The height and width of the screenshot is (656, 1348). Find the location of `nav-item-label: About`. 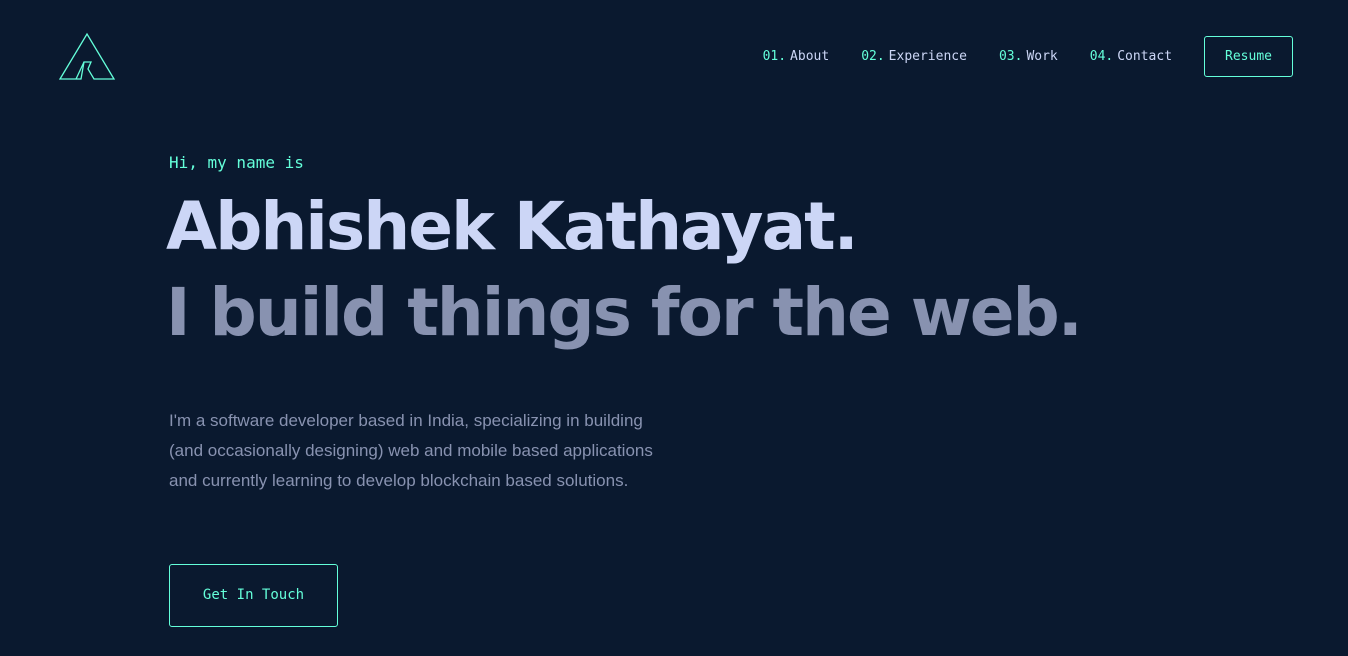

nav-item-label: About is located at coordinates (810, 56).